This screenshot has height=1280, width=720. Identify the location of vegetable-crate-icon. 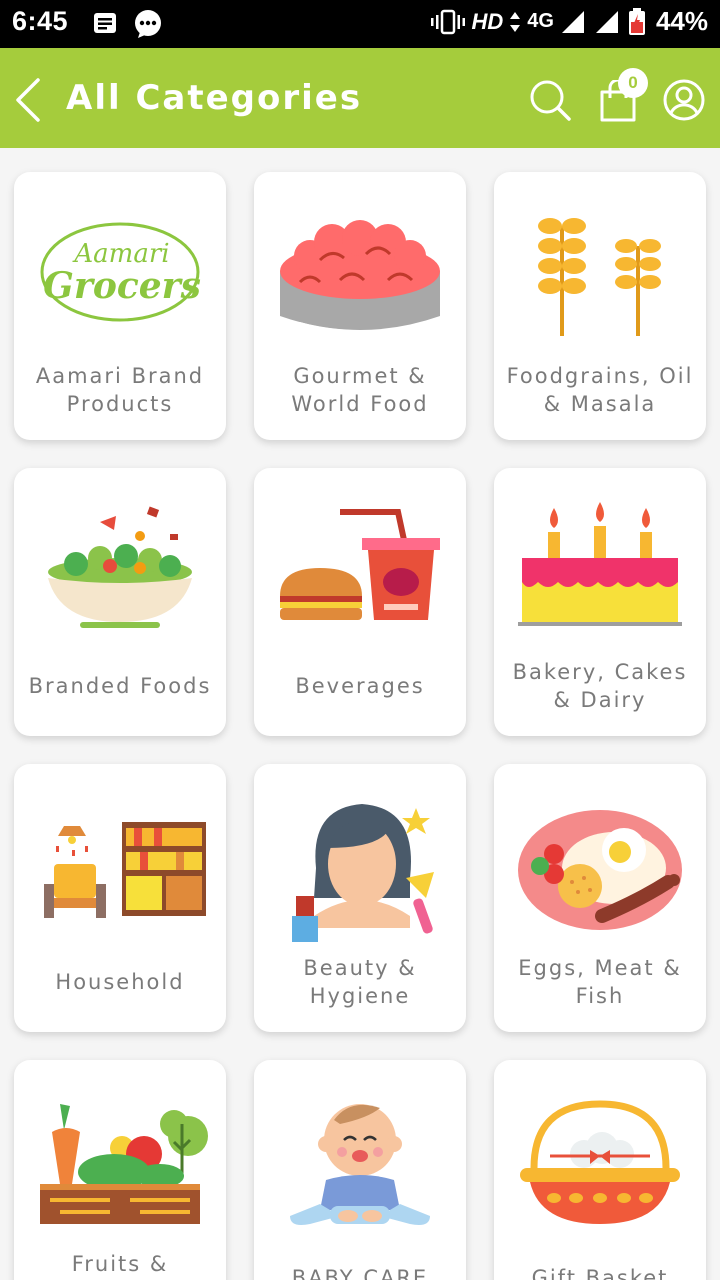
(124, 1164).